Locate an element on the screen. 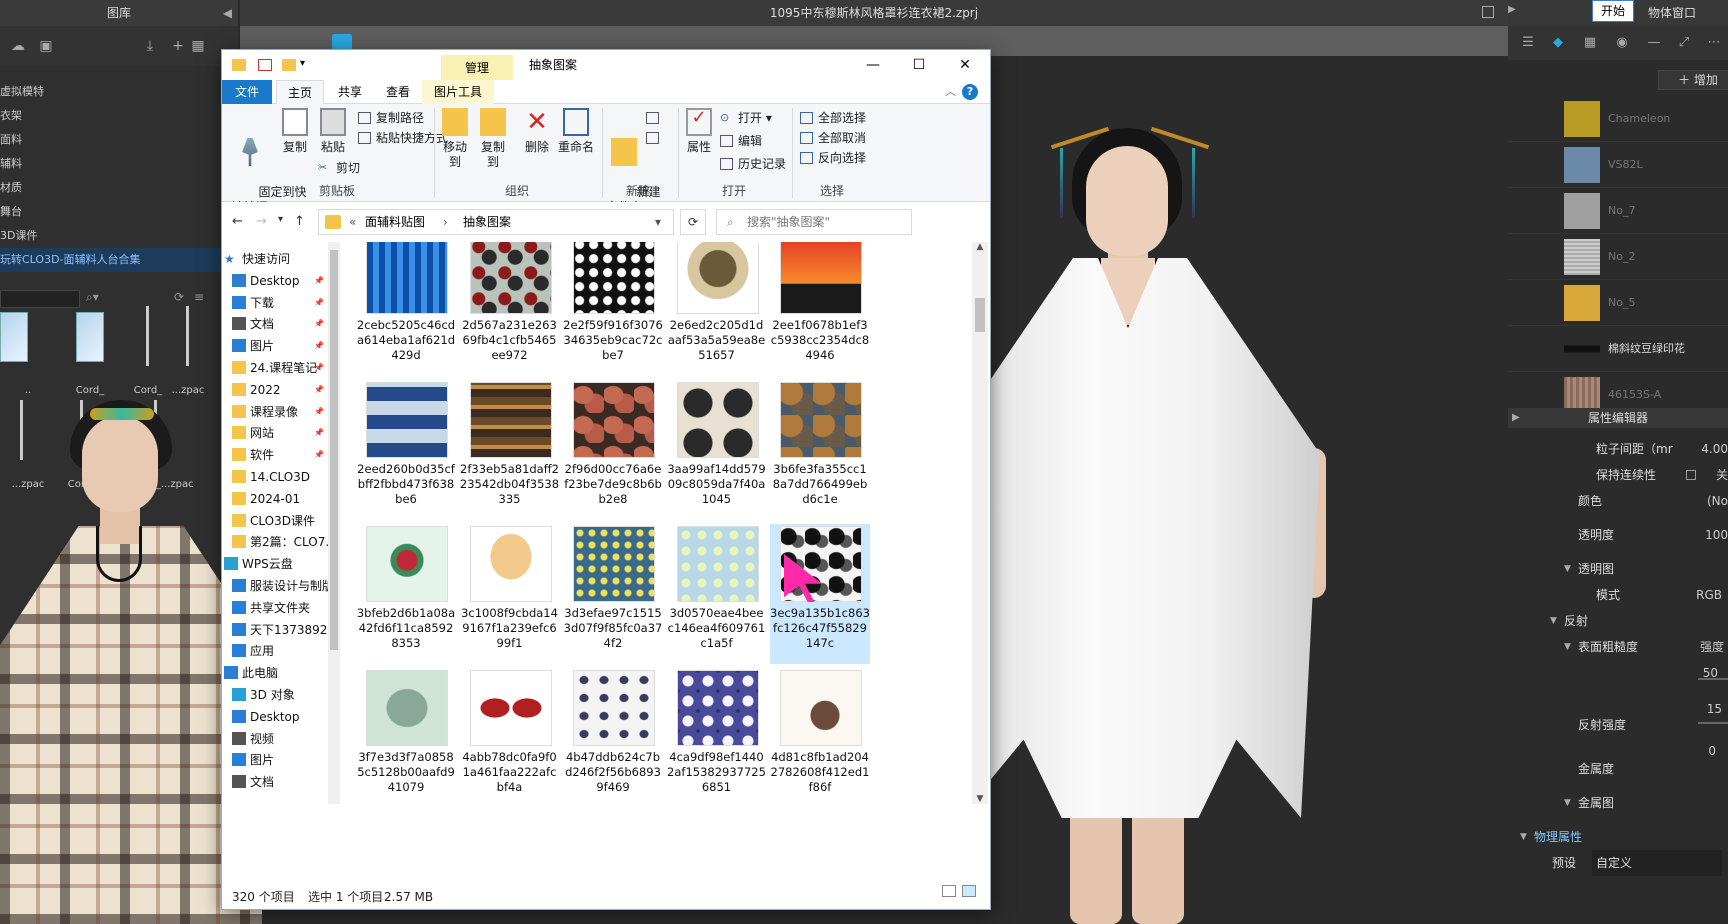 This screenshot has width=1728, height=924. file-tile: 2d567a231e26369fb4c1cfb5465ee972 is located at coordinates (510, 309).